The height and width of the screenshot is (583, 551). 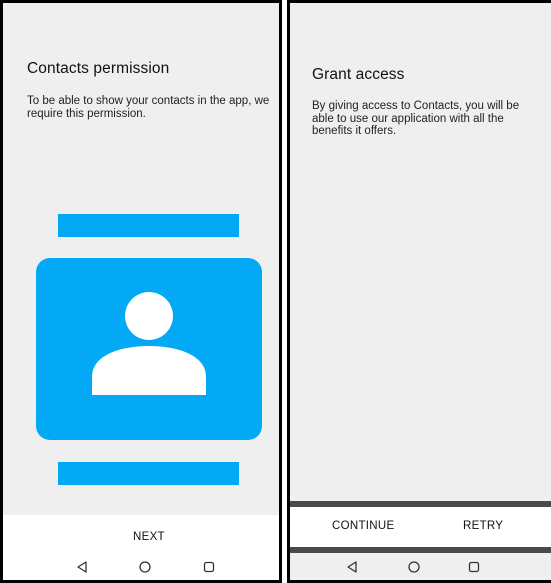 What do you see at coordinates (358, 74) in the screenshot?
I see `page-title: Grant access` at bounding box center [358, 74].